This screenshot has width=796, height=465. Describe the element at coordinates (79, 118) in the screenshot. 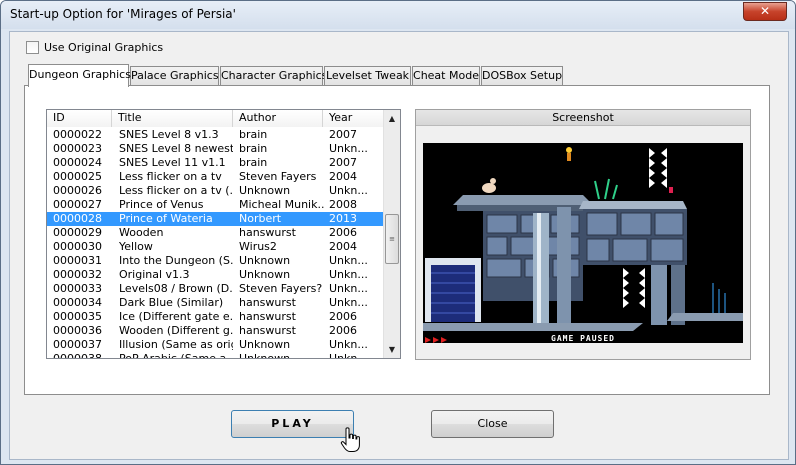

I see `column-header-id: ID` at that location.